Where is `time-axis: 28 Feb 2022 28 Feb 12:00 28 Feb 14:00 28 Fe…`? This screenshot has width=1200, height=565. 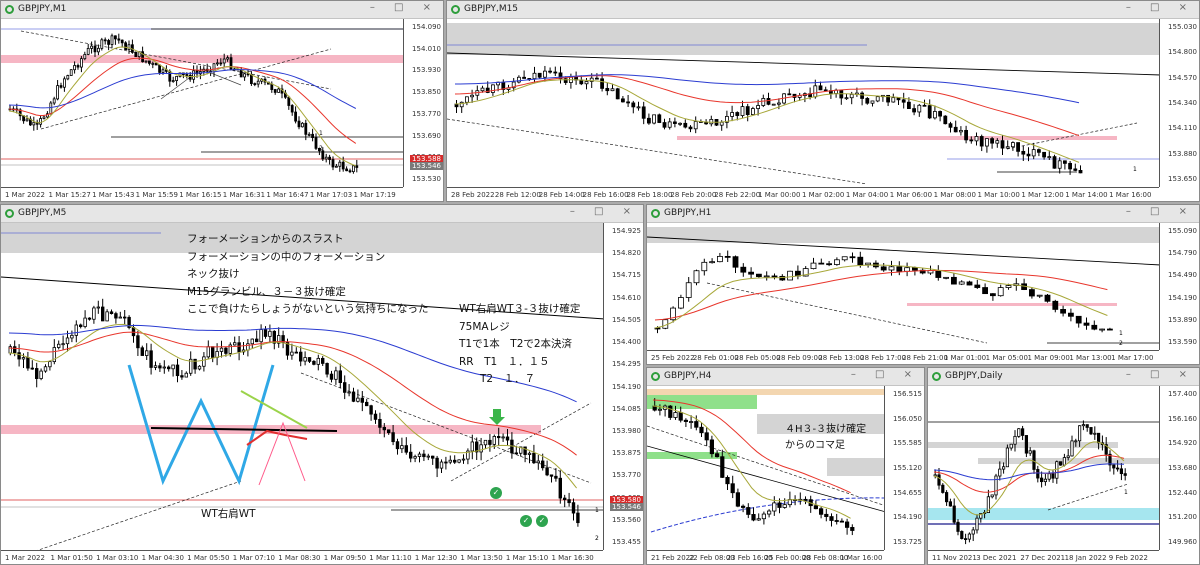
time-axis: 28 Feb 2022 28 Feb 12:00 28 Feb 14:00 28 Fe… is located at coordinates (803, 194).